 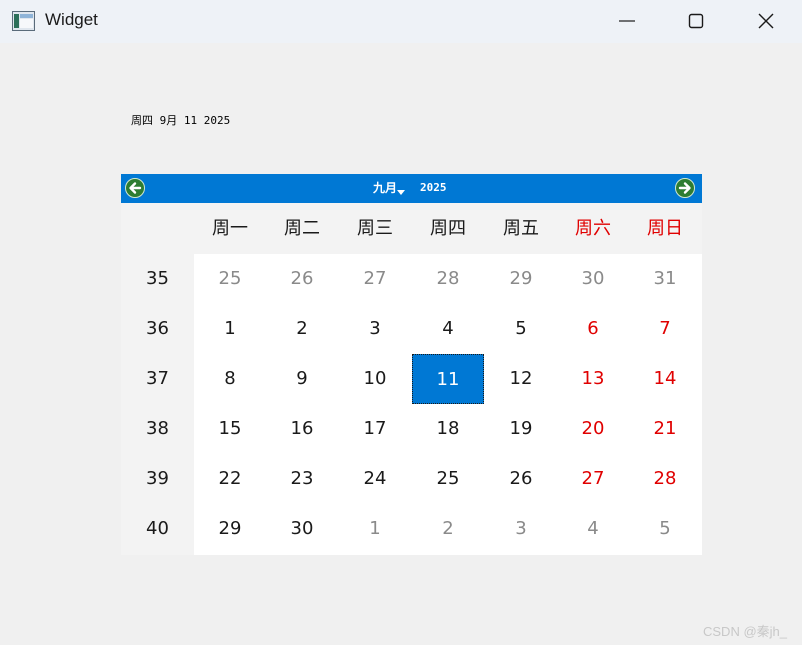 What do you see at coordinates (411, 228) in the screenshot?
I see `weekday-header-row: 周一 周二 周三 周四 周五 周六 周日` at bounding box center [411, 228].